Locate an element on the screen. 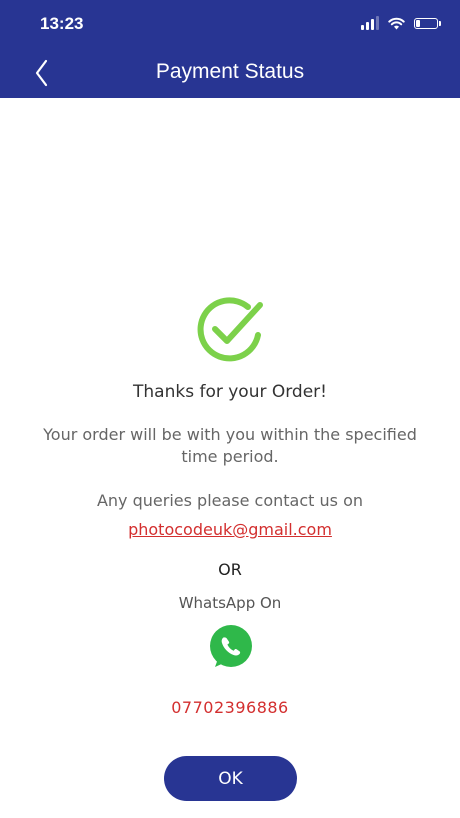 Image resolution: width=460 pixels, height=818 pixels. success-check-icon is located at coordinates (230, 329).